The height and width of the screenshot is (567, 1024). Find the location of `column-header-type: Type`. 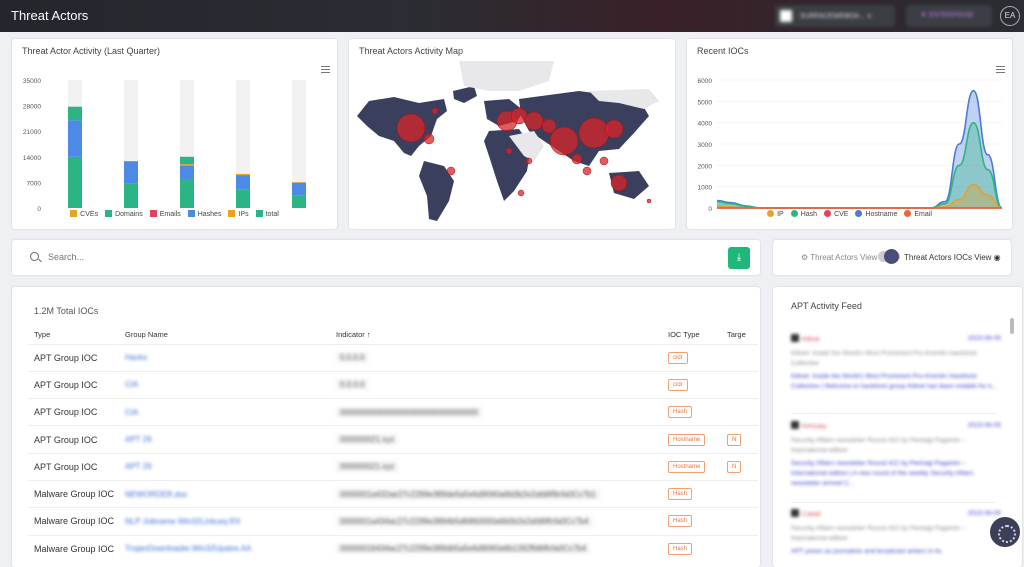

column-header-type: Type is located at coordinates (73, 334).